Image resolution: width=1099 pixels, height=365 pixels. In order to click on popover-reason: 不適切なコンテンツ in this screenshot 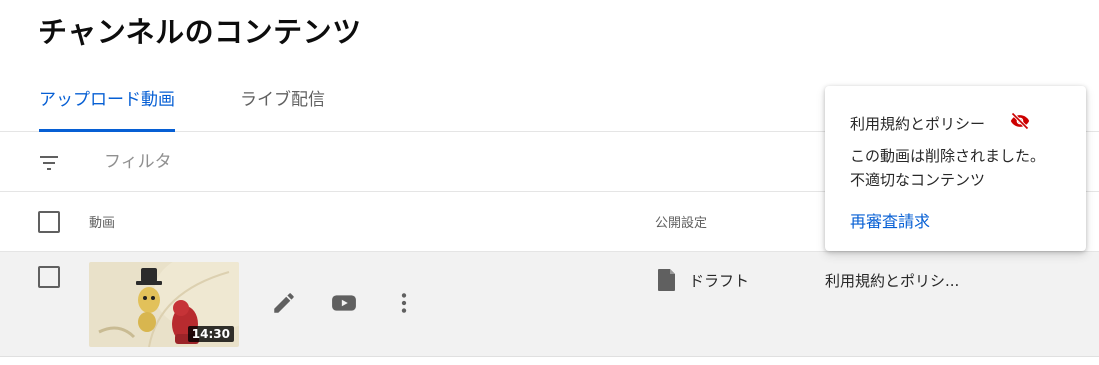, I will do `click(918, 180)`.